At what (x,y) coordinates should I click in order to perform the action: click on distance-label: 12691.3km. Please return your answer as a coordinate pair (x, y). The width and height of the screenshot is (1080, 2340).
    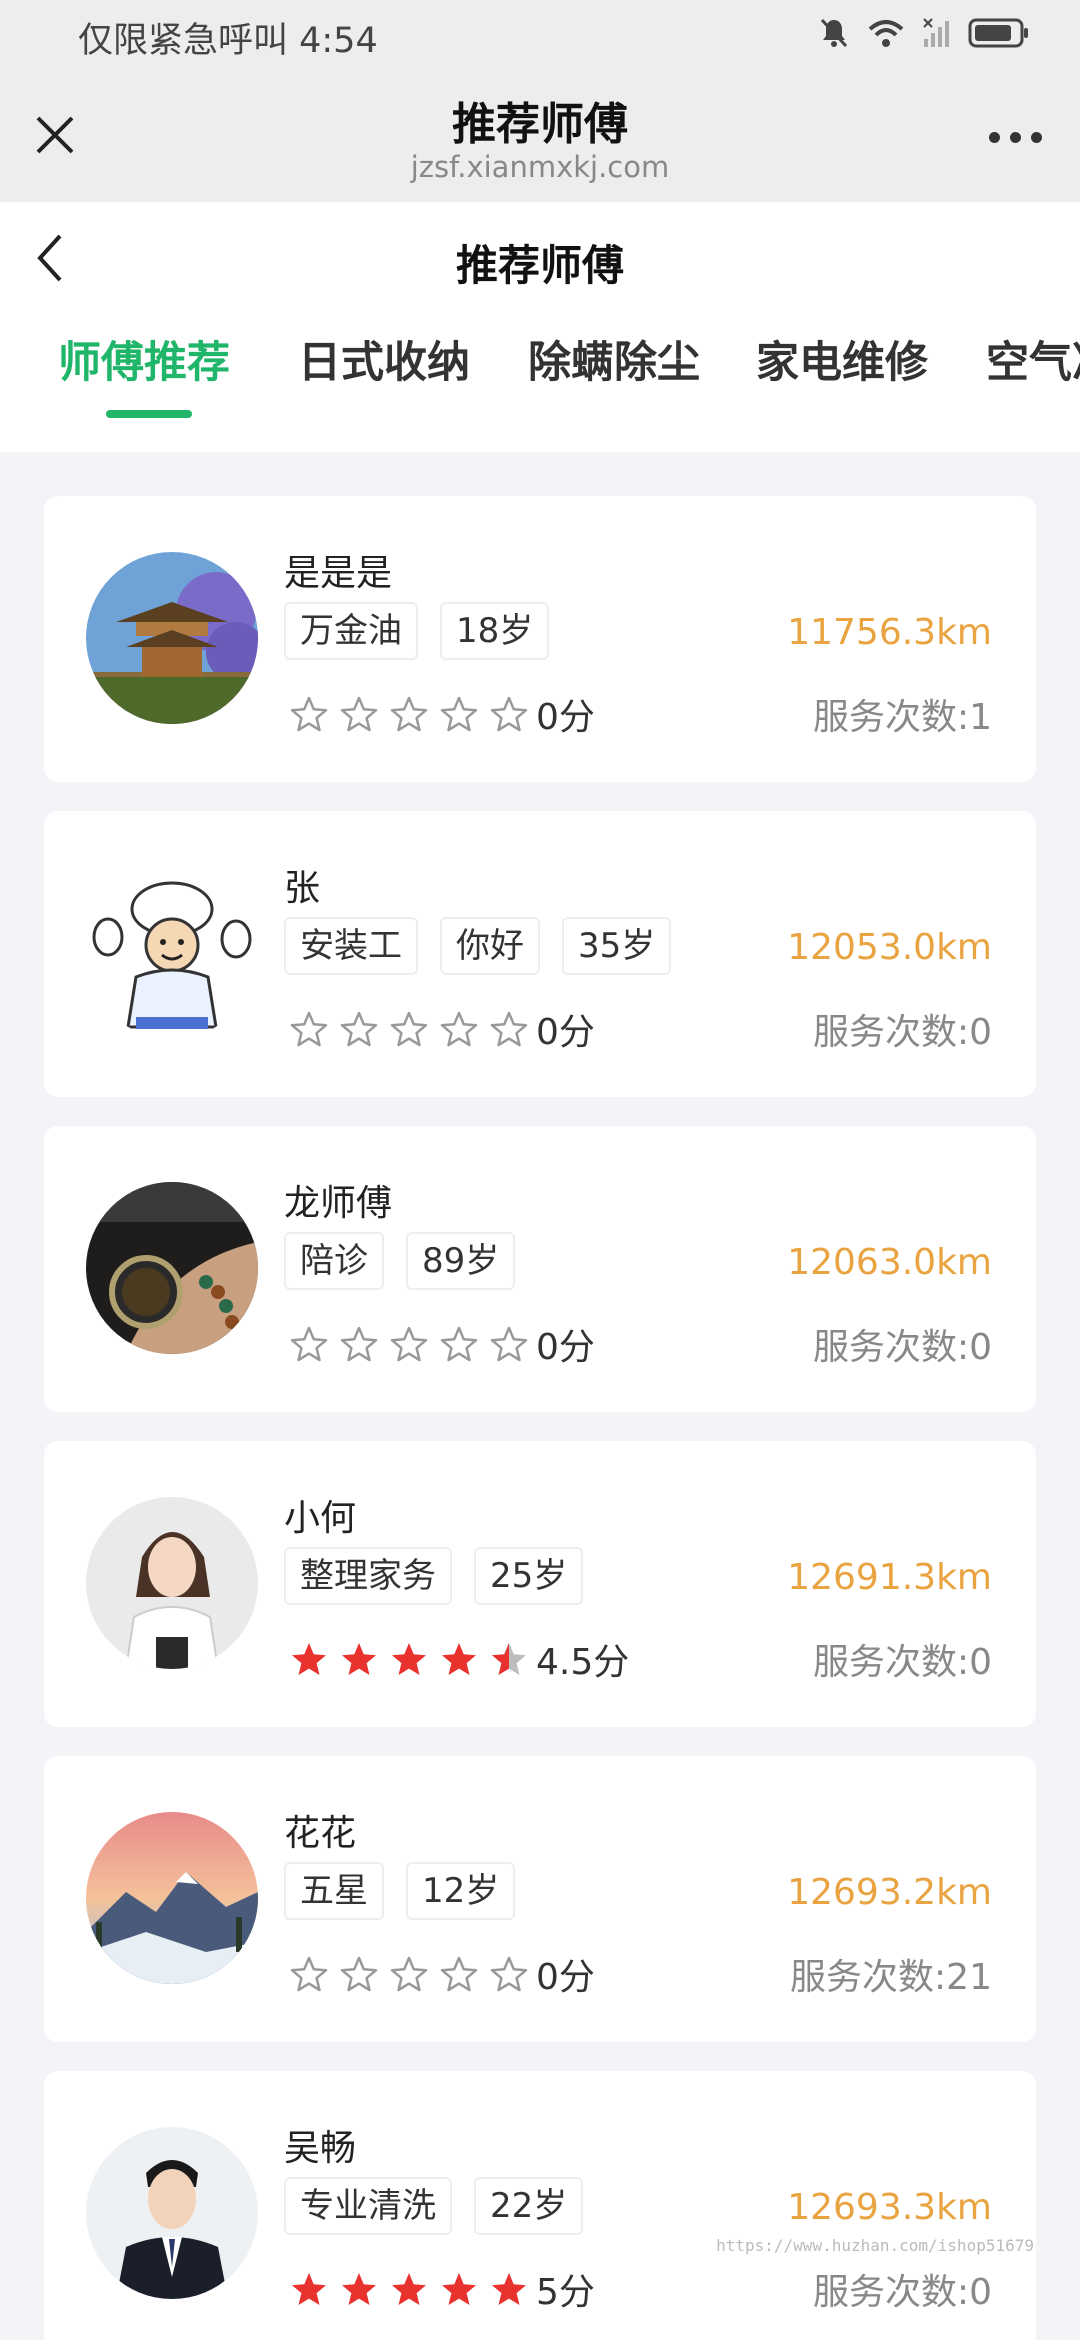
    Looking at the image, I should click on (889, 1577).